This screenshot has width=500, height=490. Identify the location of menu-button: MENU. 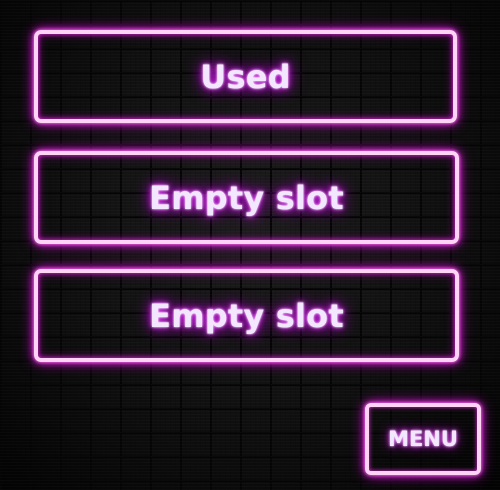
(423, 439).